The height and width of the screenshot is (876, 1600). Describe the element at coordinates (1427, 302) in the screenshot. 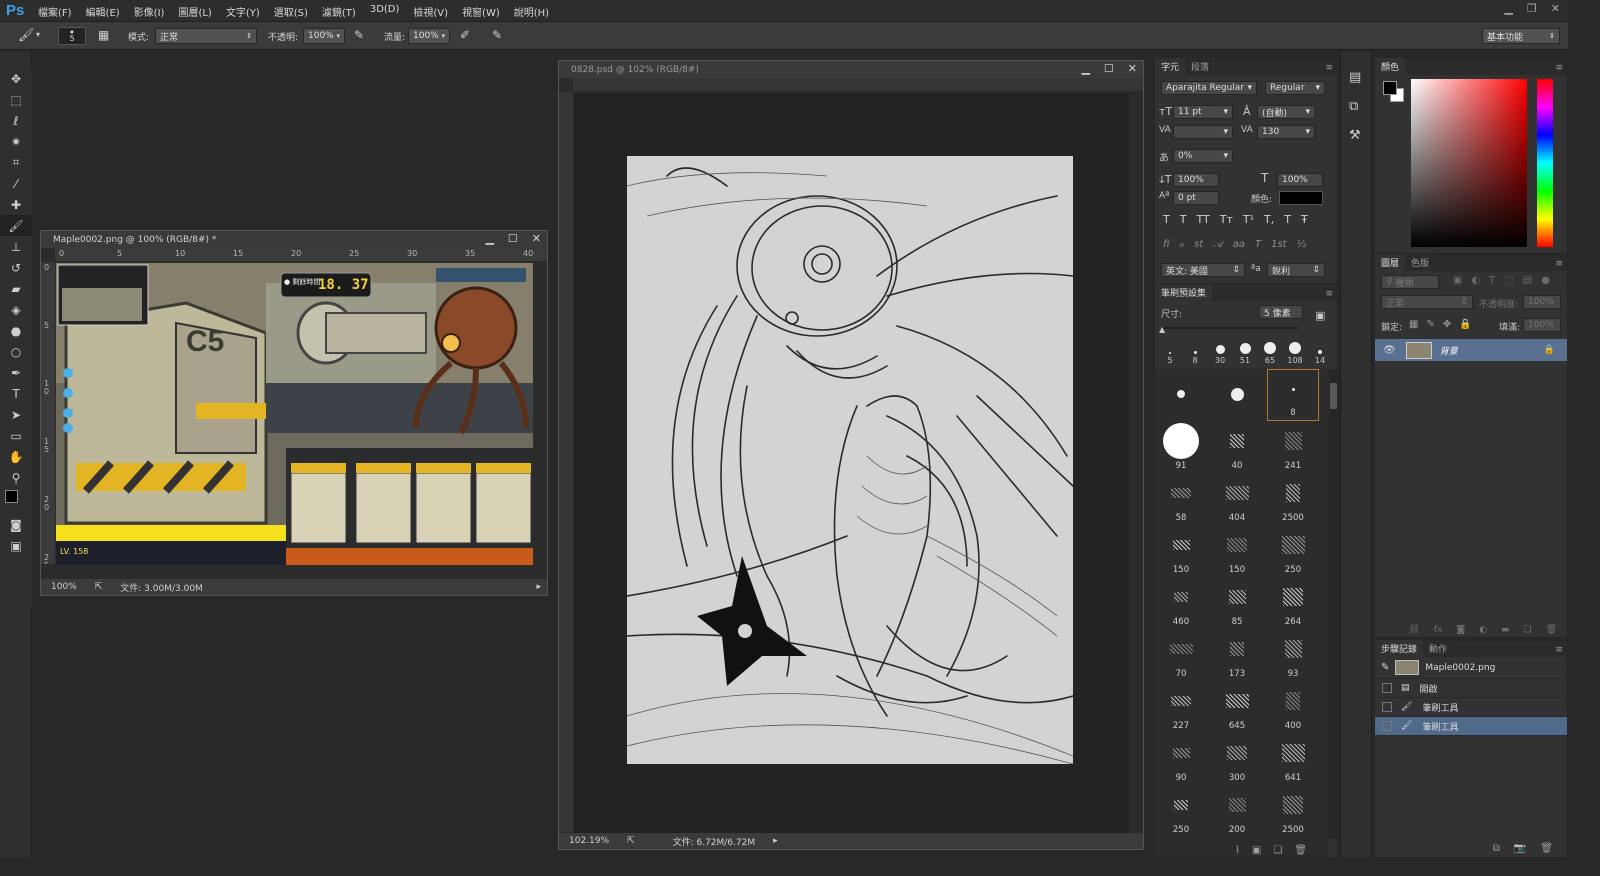

I see `blend-mode-select: 正常 ⇕` at that location.